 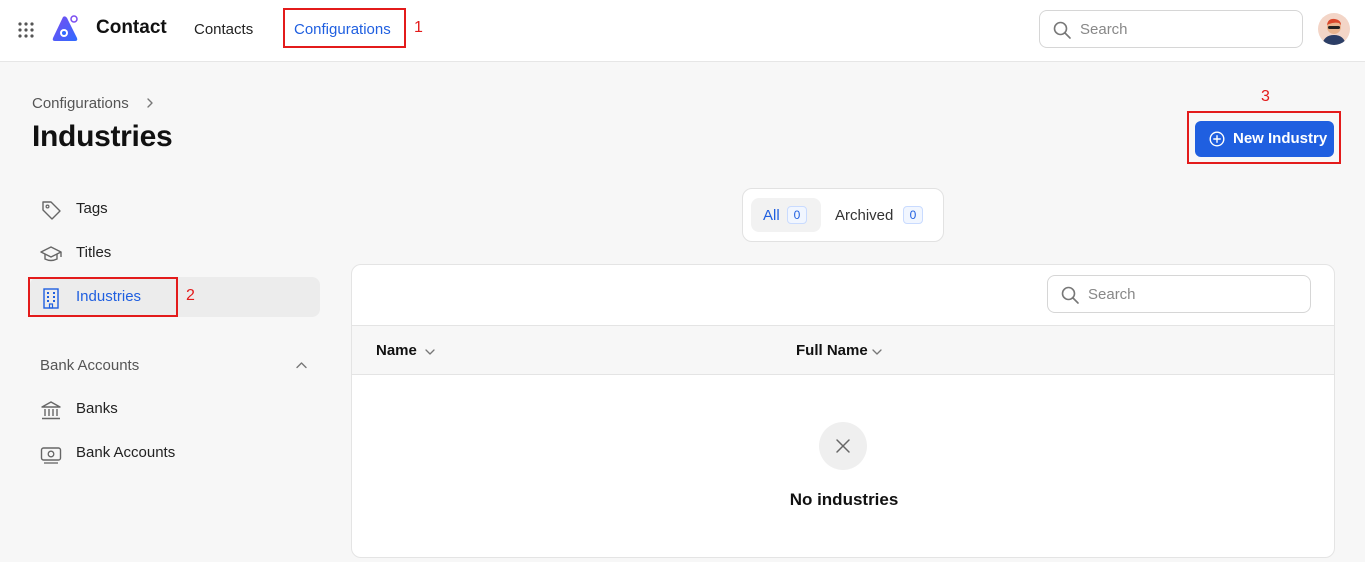 I want to click on tab-label: Archived, so click(x=864, y=215).